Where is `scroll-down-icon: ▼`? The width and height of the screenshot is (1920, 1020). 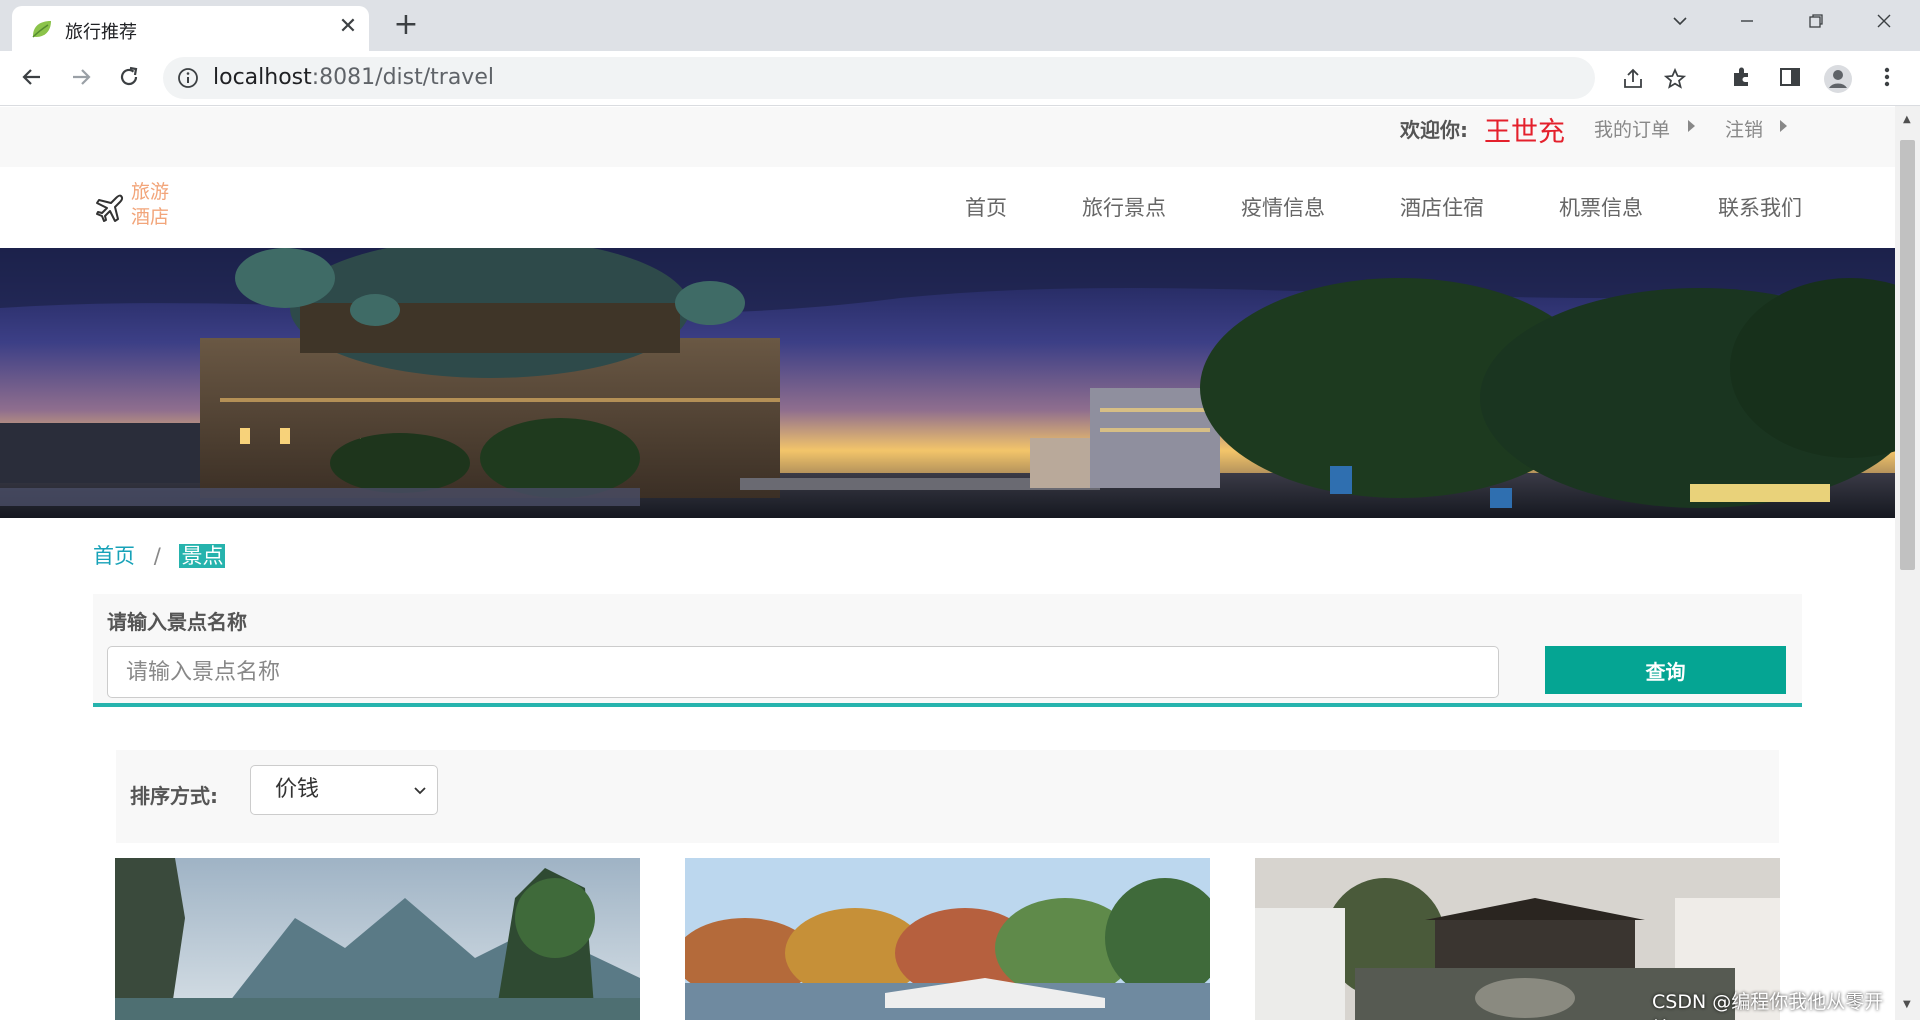 scroll-down-icon: ▼ is located at coordinates (1907, 1004).